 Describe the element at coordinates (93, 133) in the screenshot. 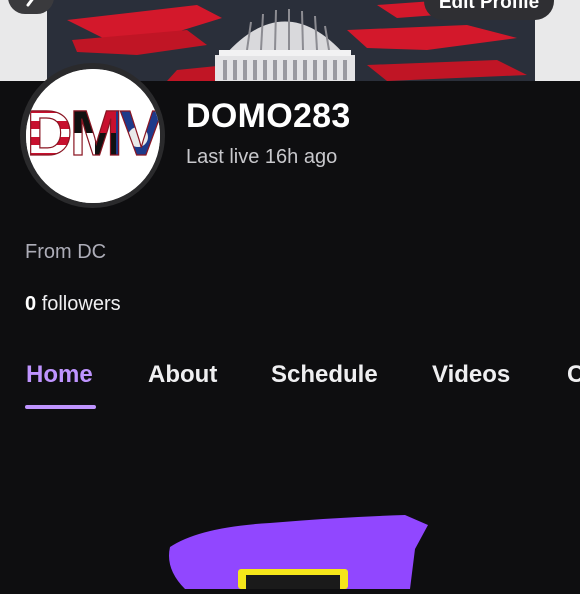

I see `avatar-text-outline: DMV` at that location.